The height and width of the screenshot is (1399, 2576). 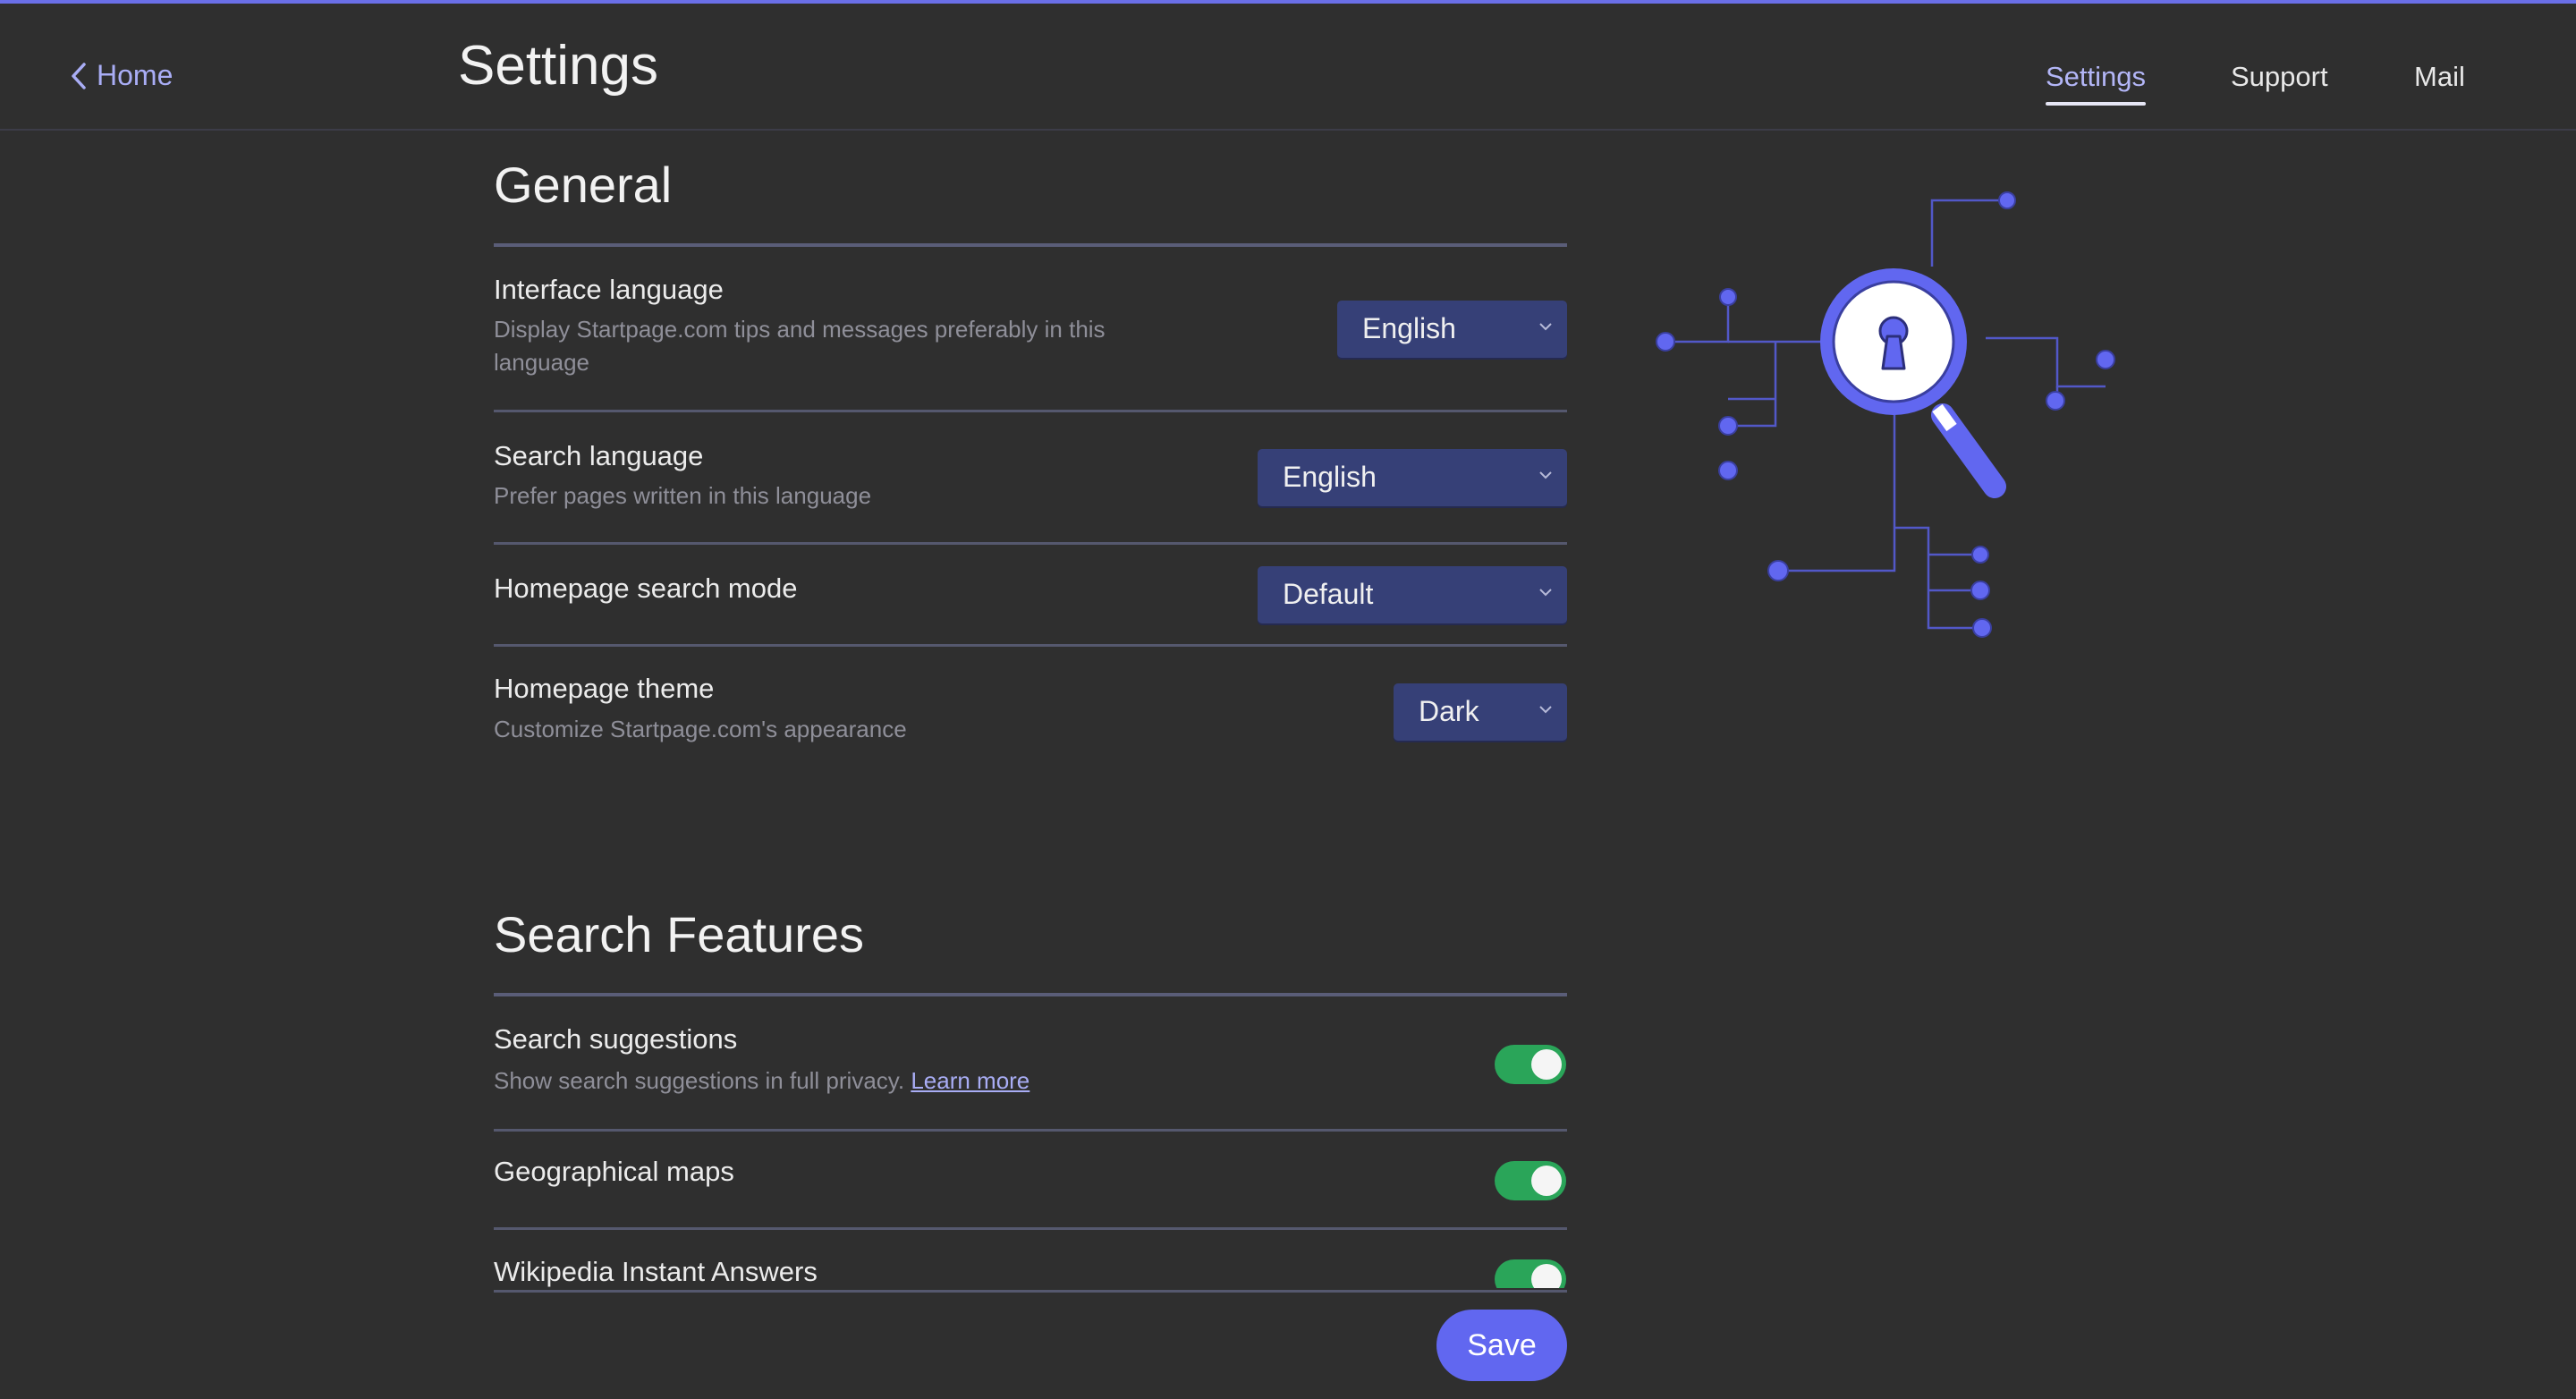 I want to click on geographical-maps-label: Geographical maps, so click(x=614, y=1171).